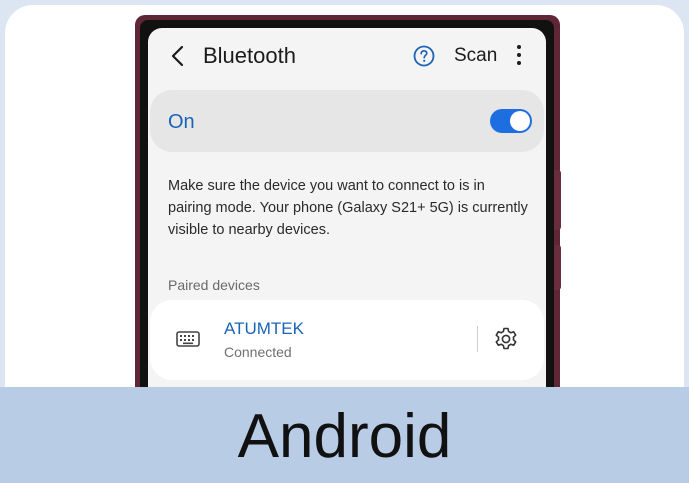  I want to click on scan-button: Scan, so click(475, 56).